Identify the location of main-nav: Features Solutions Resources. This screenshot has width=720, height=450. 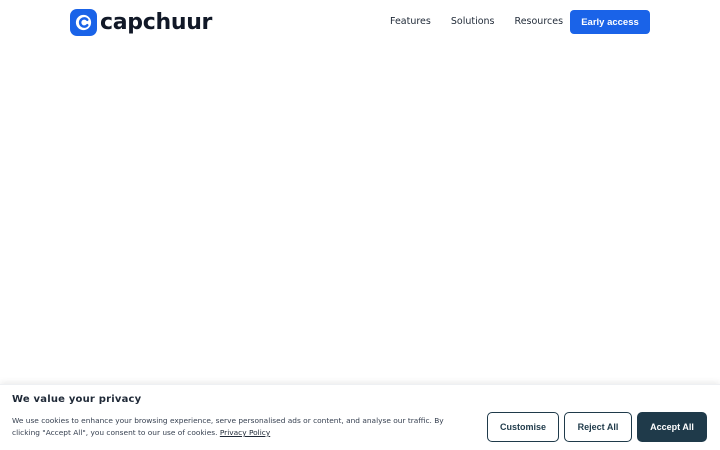
(486, 22).